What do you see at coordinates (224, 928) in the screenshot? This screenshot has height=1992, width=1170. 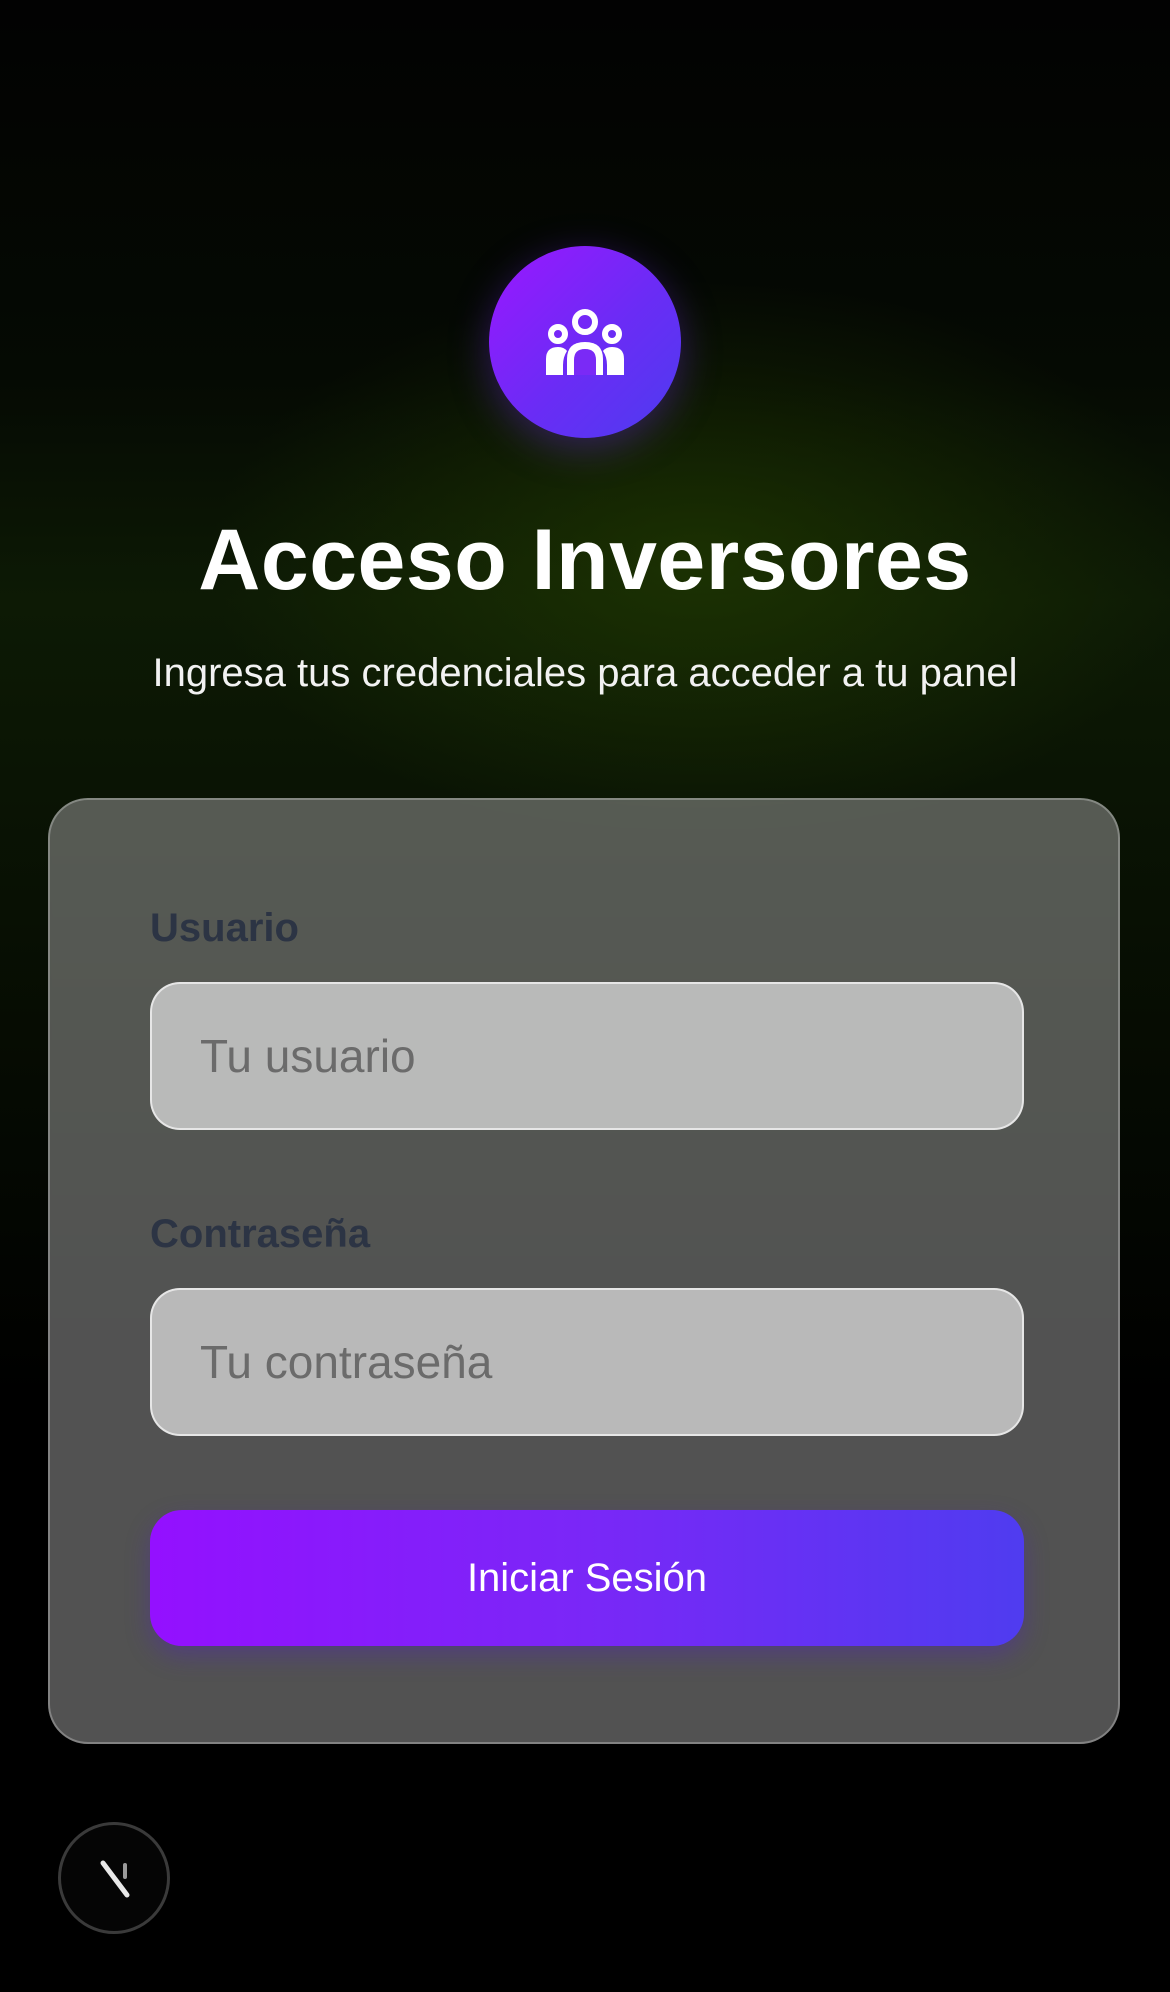 I see `username-label: Usuario` at bounding box center [224, 928].